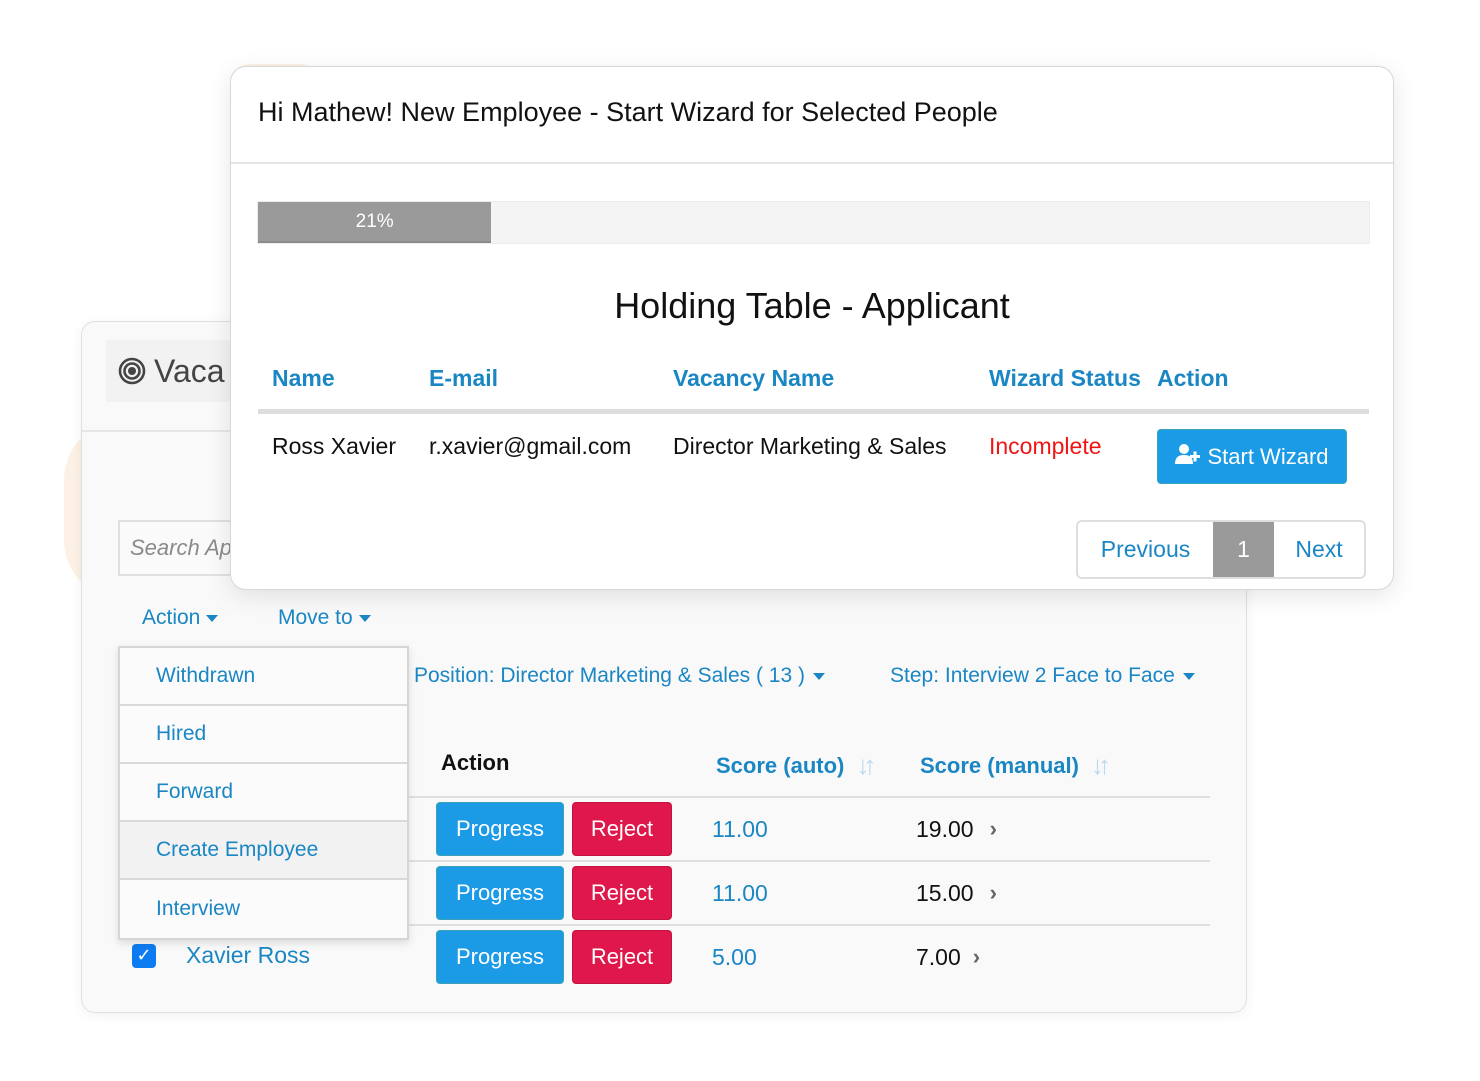 This screenshot has width=1480, height=1081. I want to click on action-label: Action, so click(171, 617).